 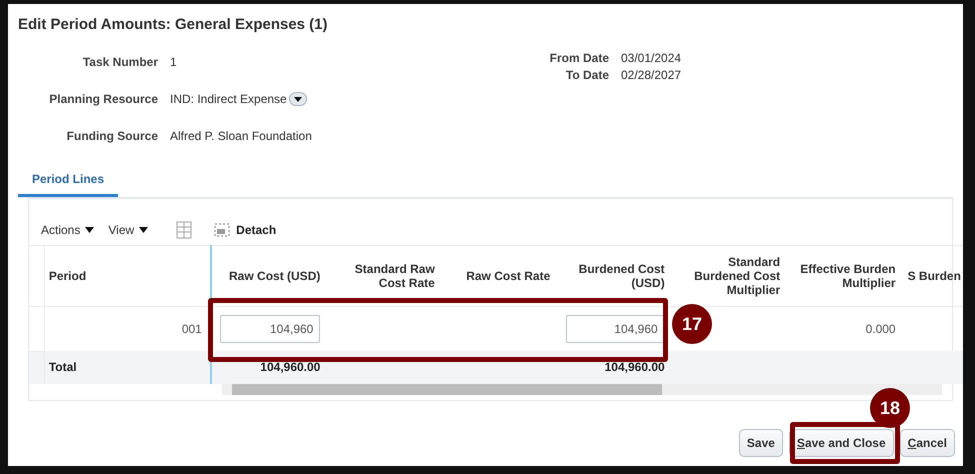 I want to click on dialog-title: Edit Period Amounts: General Expenses (1), so click(x=173, y=24).